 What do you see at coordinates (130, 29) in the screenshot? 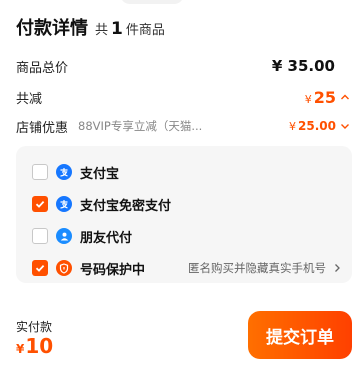
I see `item-count: 共 1 件商品` at bounding box center [130, 29].